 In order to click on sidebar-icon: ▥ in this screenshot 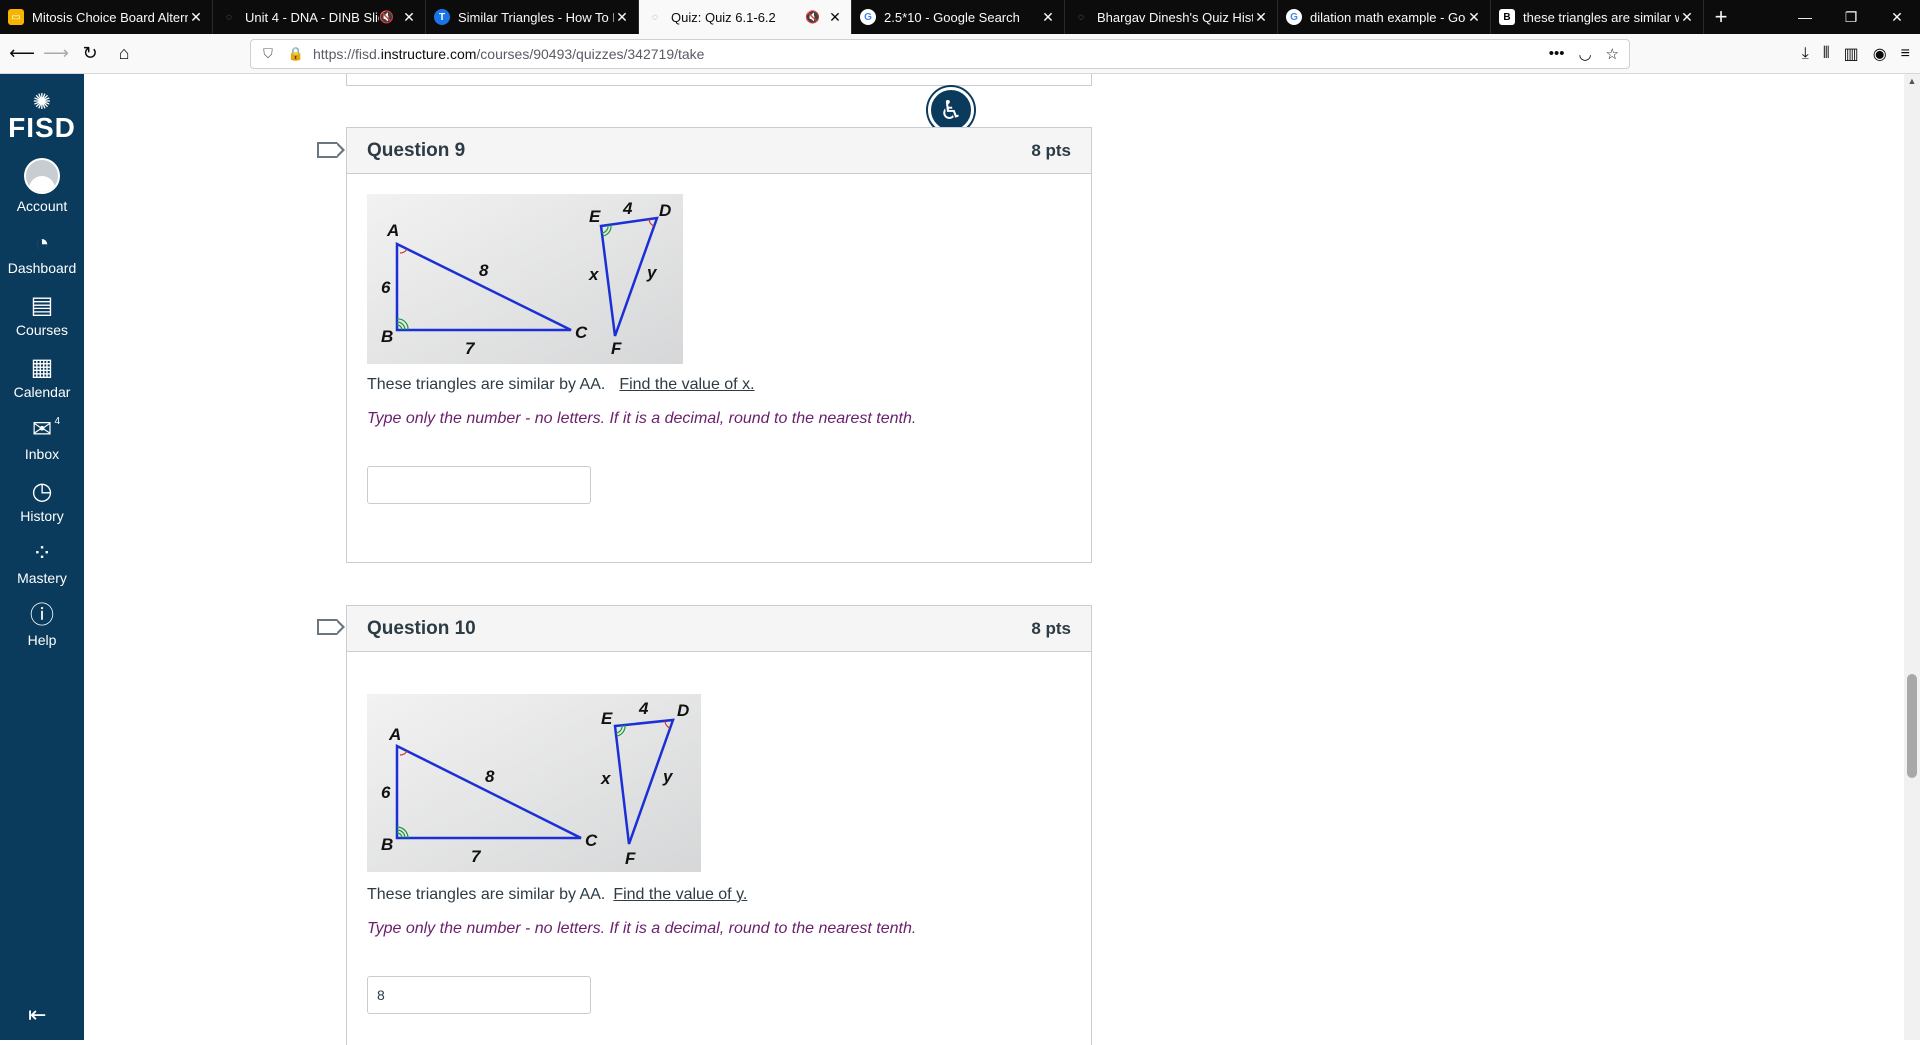, I will do `click(1851, 54)`.